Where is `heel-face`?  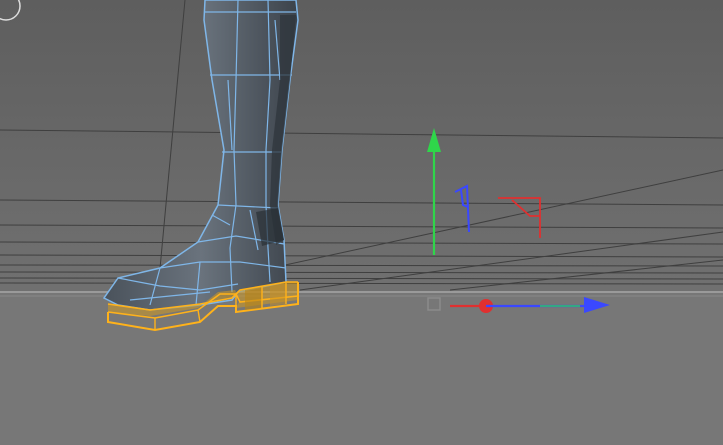
heel-face is located at coordinates (253, 298).